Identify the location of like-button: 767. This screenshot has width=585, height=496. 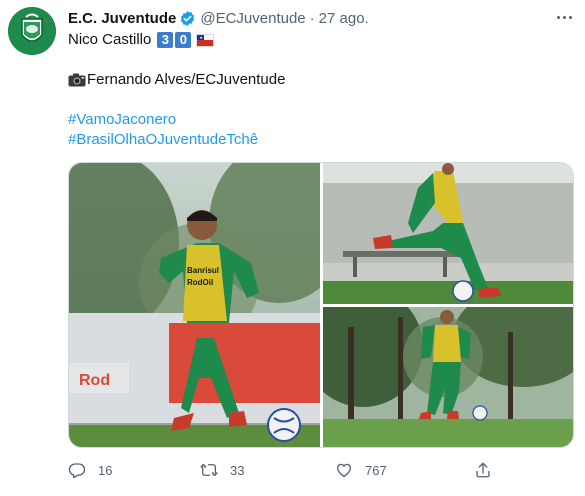
(361, 470).